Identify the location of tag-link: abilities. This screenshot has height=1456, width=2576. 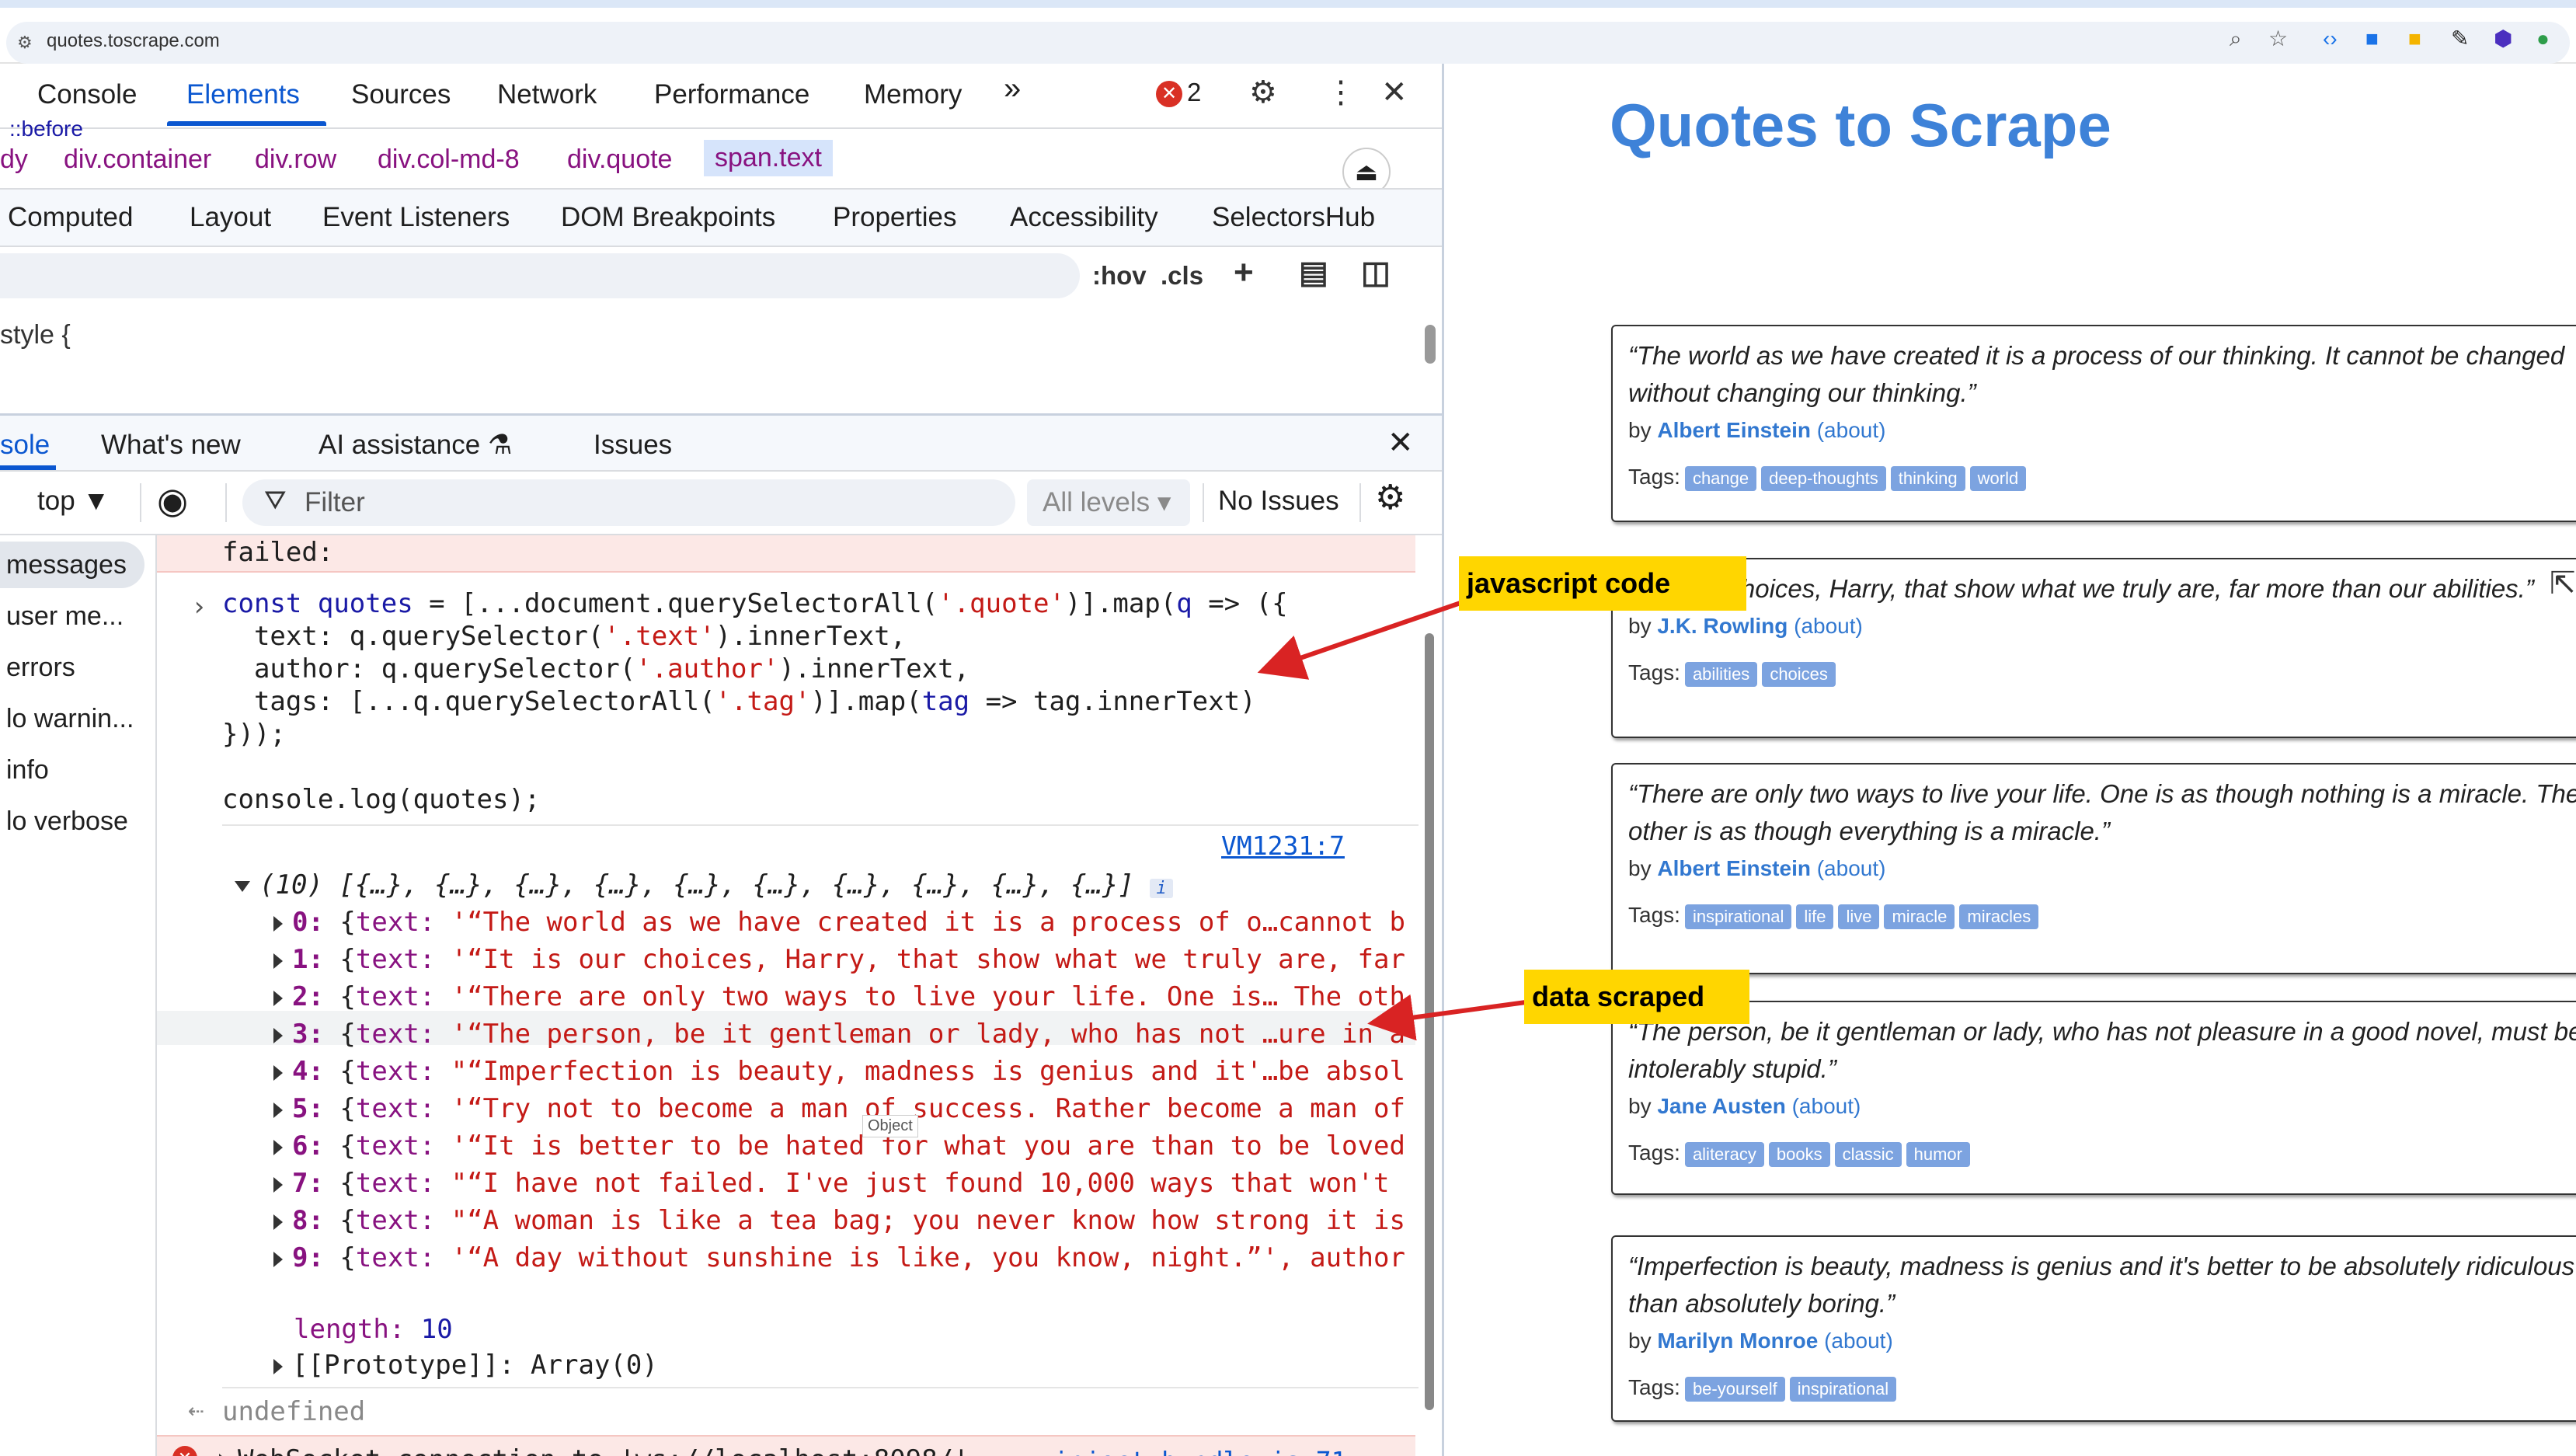
(1721, 674).